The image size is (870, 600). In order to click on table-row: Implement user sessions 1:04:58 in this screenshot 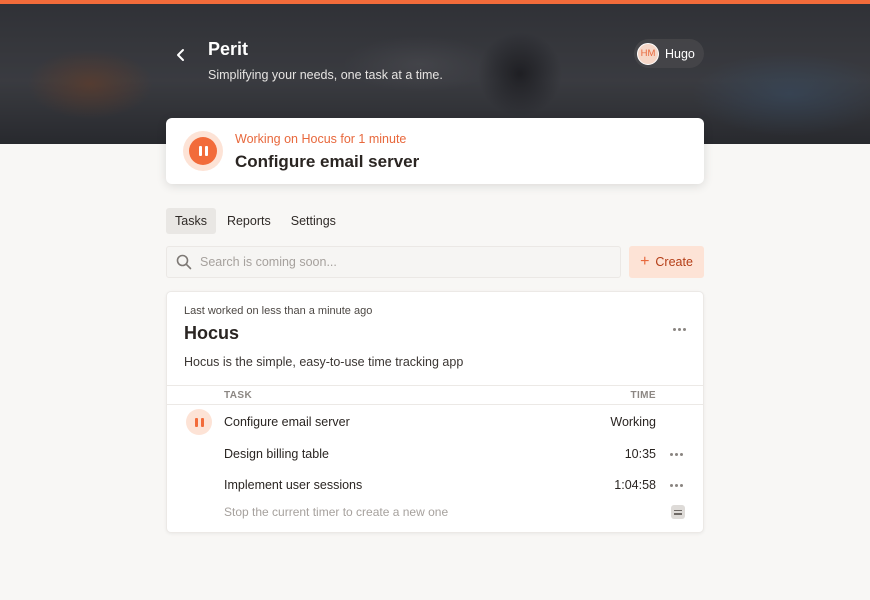, I will do `click(435, 484)`.